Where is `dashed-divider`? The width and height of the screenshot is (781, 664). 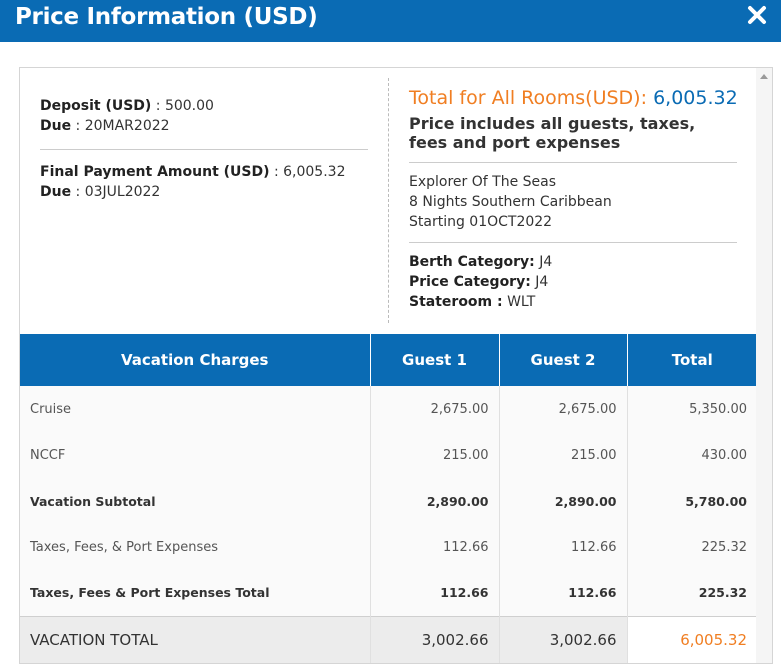
dashed-divider is located at coordinates (388, 200).